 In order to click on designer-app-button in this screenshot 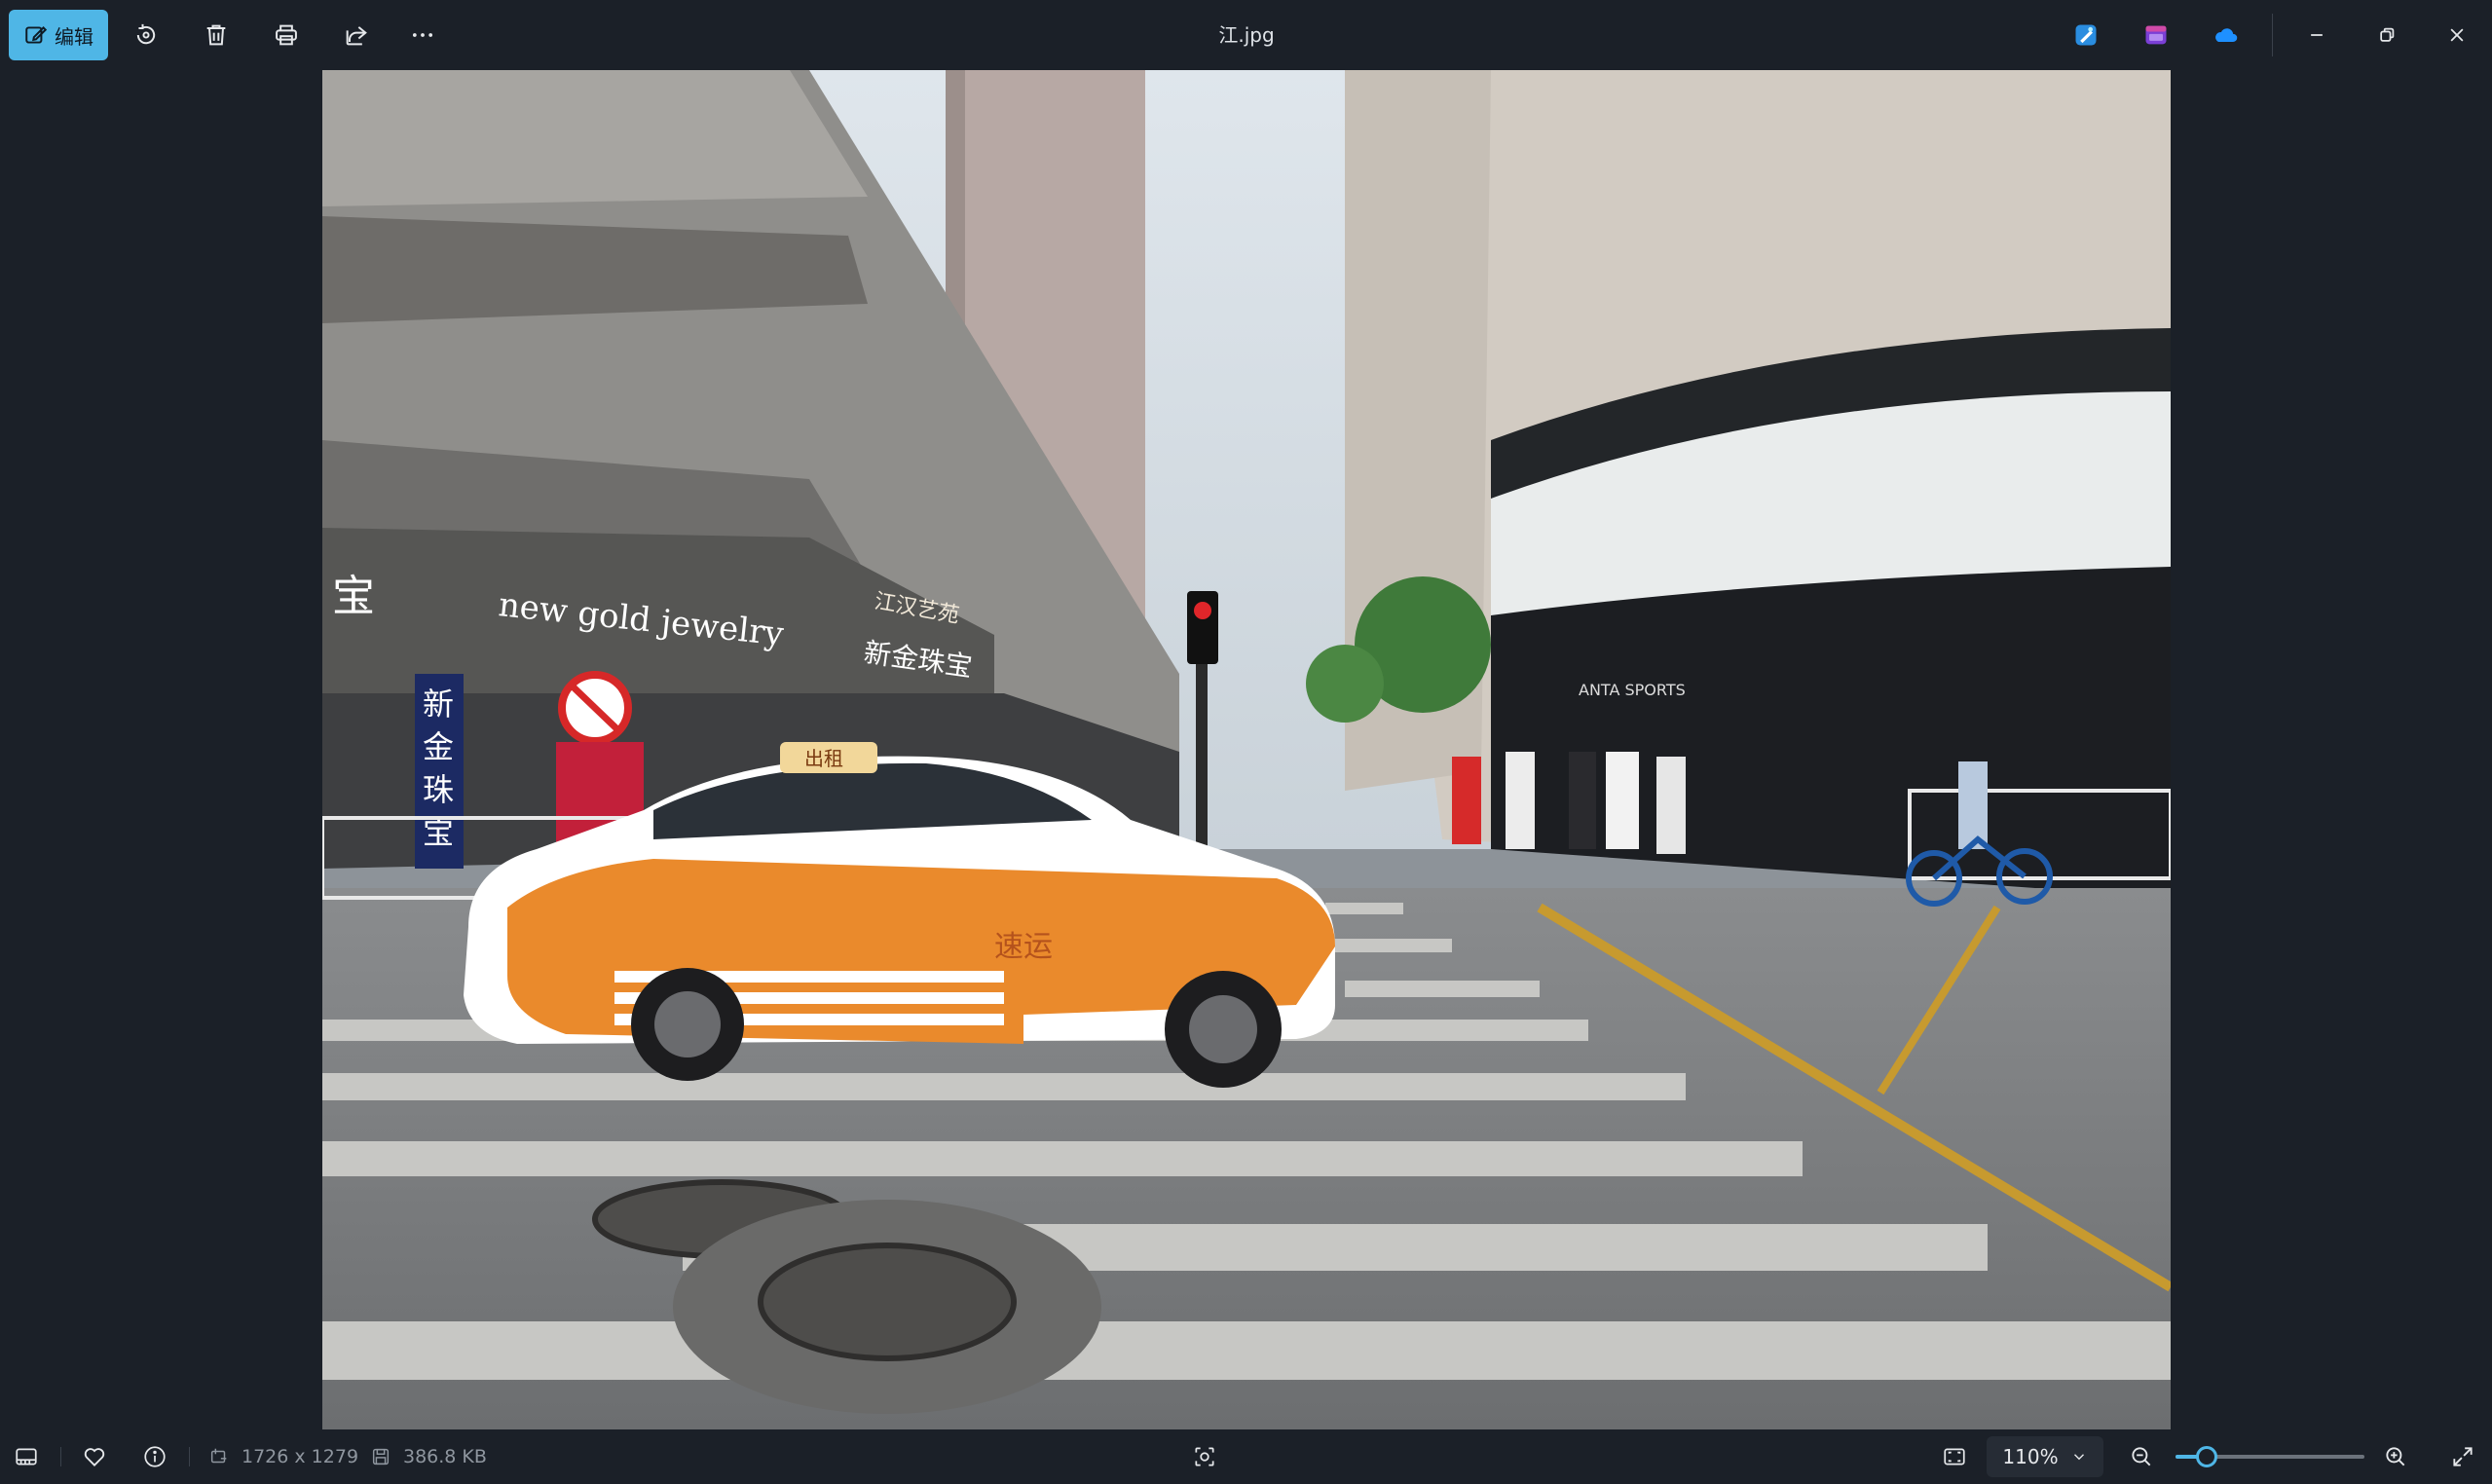, I will do `click(2086, 35)`.